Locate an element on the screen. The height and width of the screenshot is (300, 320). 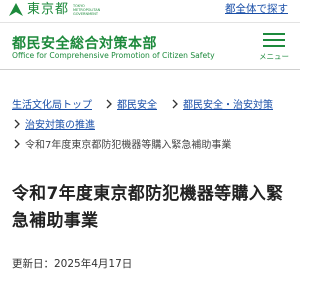
breadcrumb-item: 令和7年度東京都防犯機器等購入緊急補助事業 is located at coordinates (121, 143).